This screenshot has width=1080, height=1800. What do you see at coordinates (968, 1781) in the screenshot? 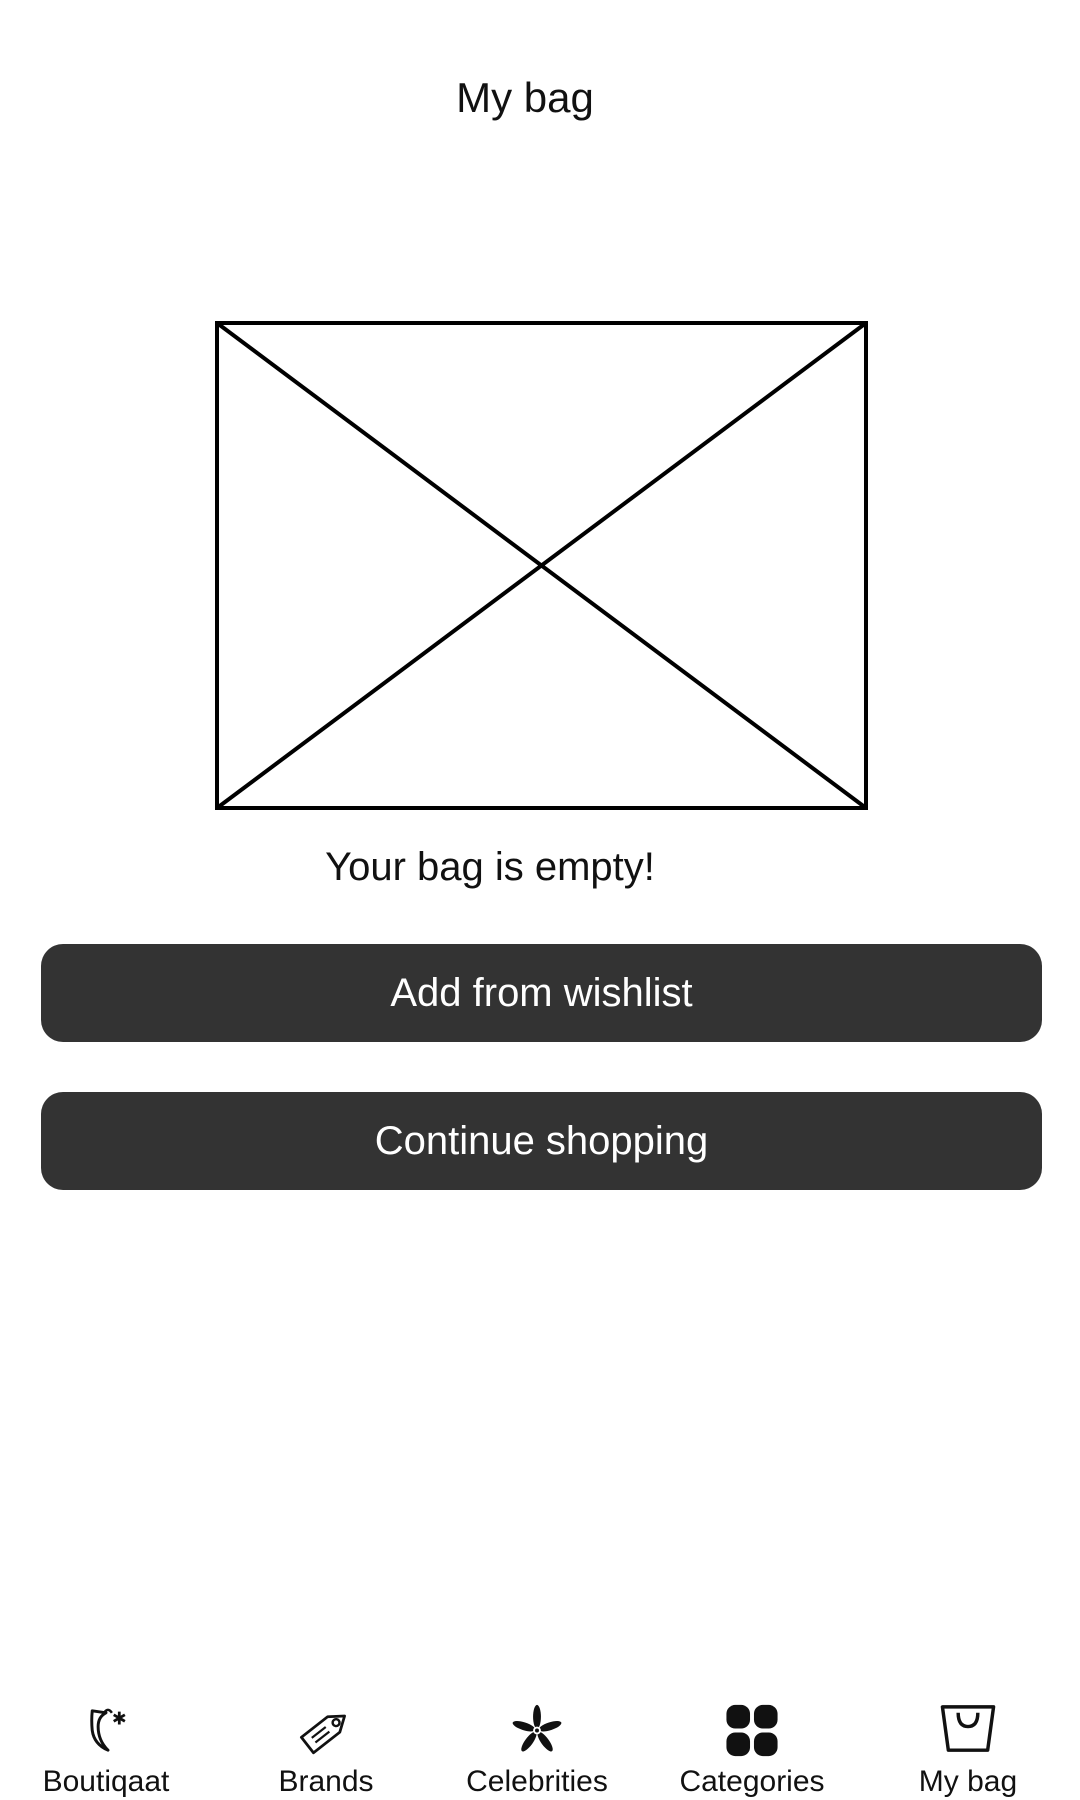
I see `tab-my-bag-label: My bag` at bounding box center [968, 1781].